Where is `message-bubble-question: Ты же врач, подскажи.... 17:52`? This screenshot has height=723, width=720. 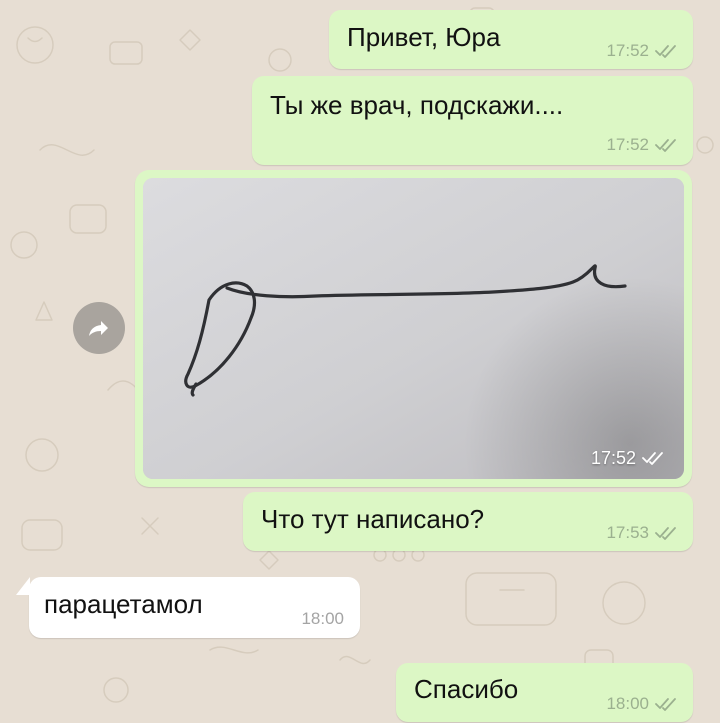 message-bubble-question: Ты же врач, подскажи.... 17:52 is located at coordinates (472, 120).